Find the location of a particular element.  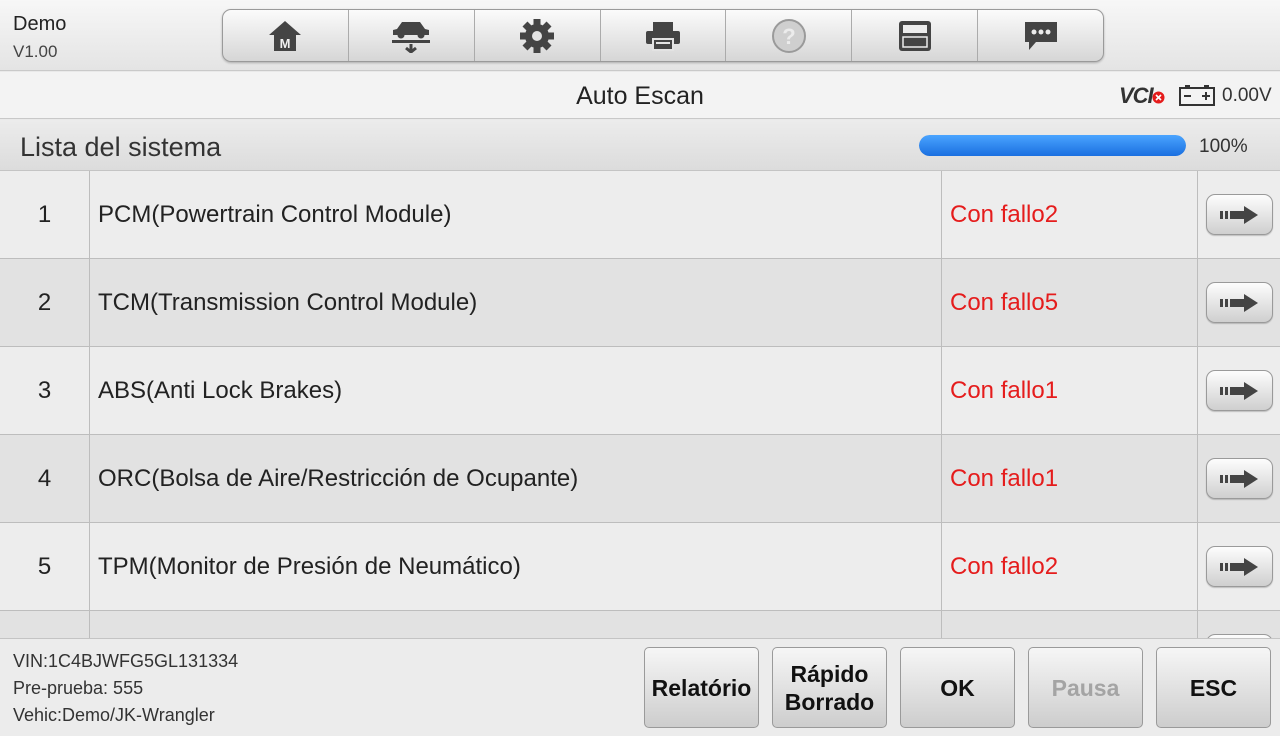

save-button is located at coordinates (915, 35).